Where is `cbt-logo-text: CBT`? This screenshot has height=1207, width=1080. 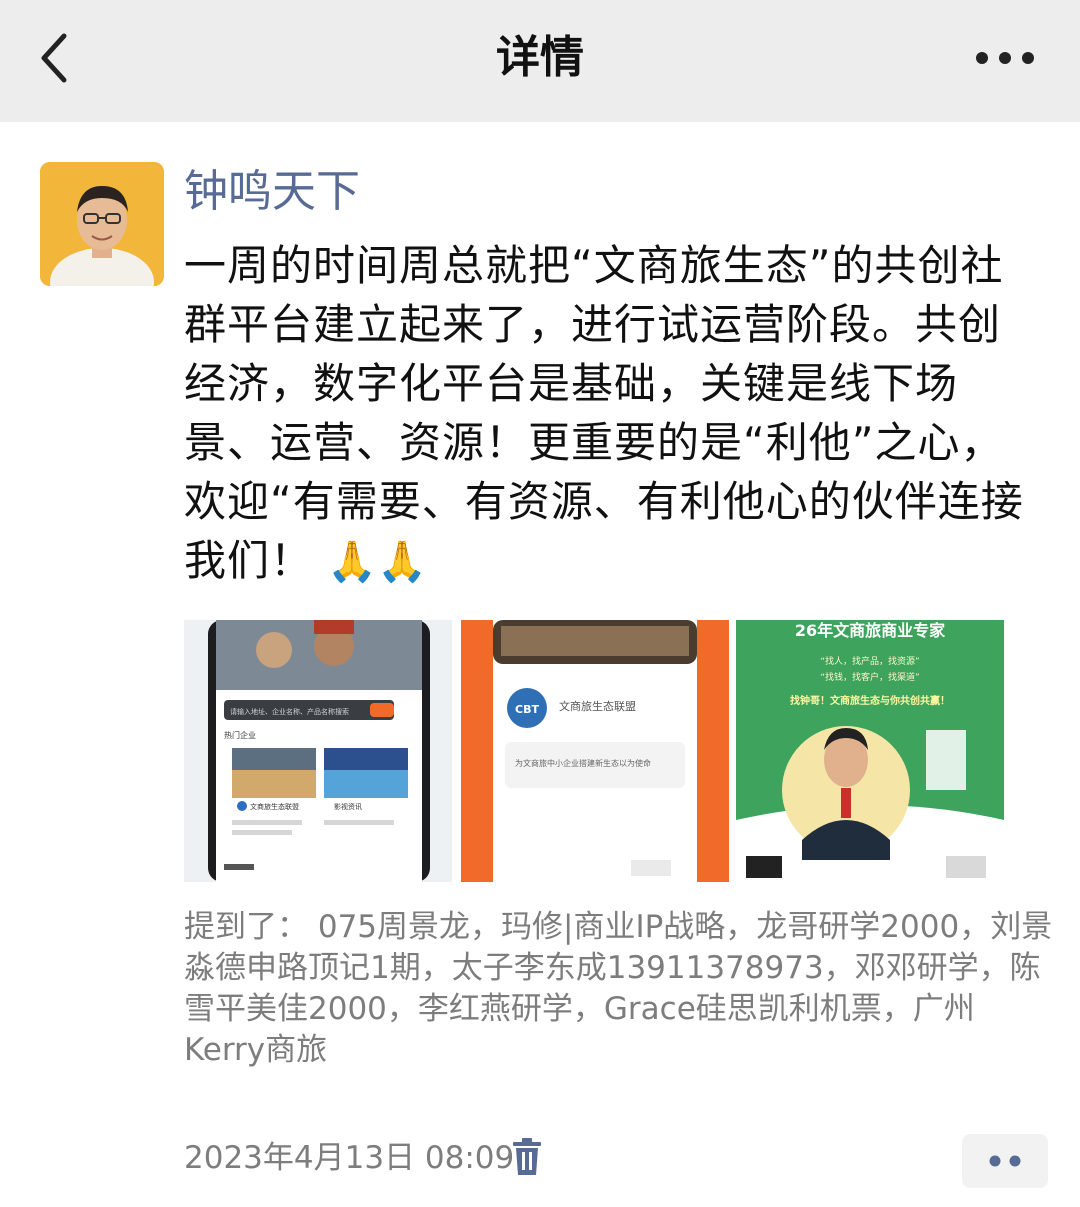
cbt-logo-text: CBT is located at coordinates (527, 709).